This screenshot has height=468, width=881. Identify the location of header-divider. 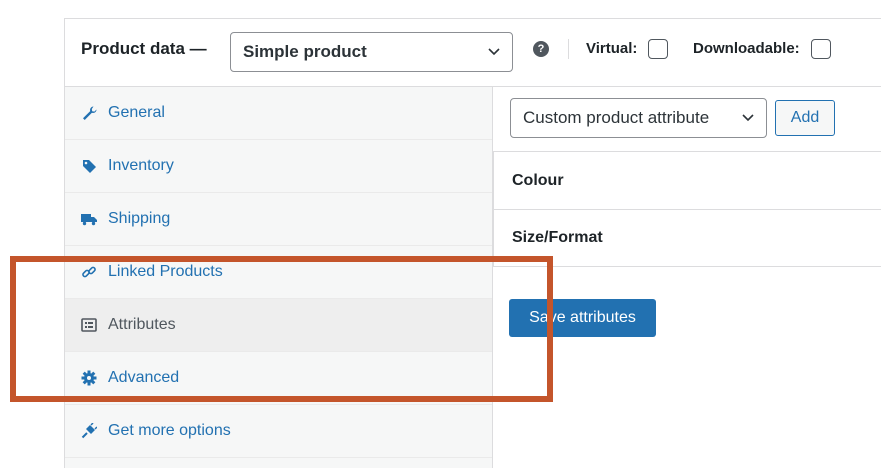
(568, 49).